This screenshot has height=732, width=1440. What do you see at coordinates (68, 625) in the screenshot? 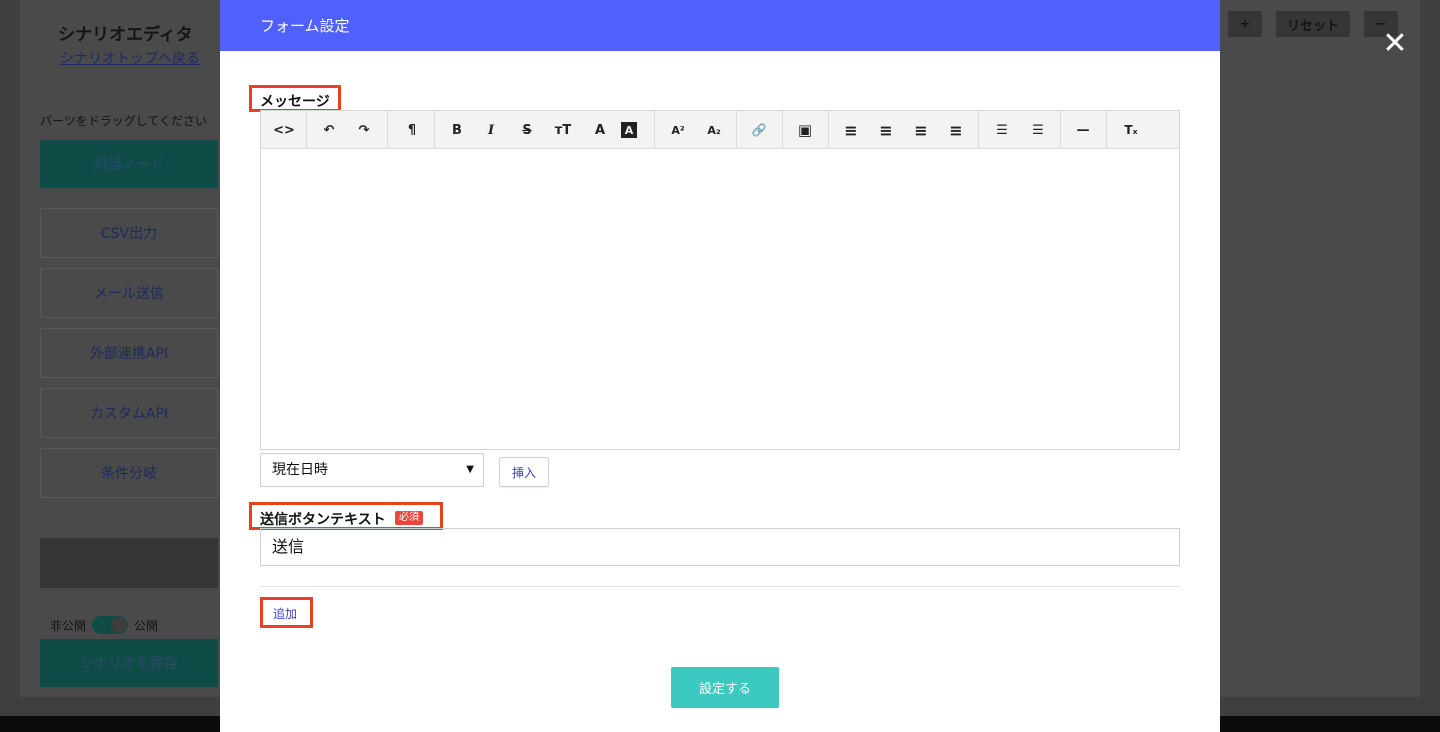
I see `toggle-off-label: 非公開` at bounding box center [68, 625].